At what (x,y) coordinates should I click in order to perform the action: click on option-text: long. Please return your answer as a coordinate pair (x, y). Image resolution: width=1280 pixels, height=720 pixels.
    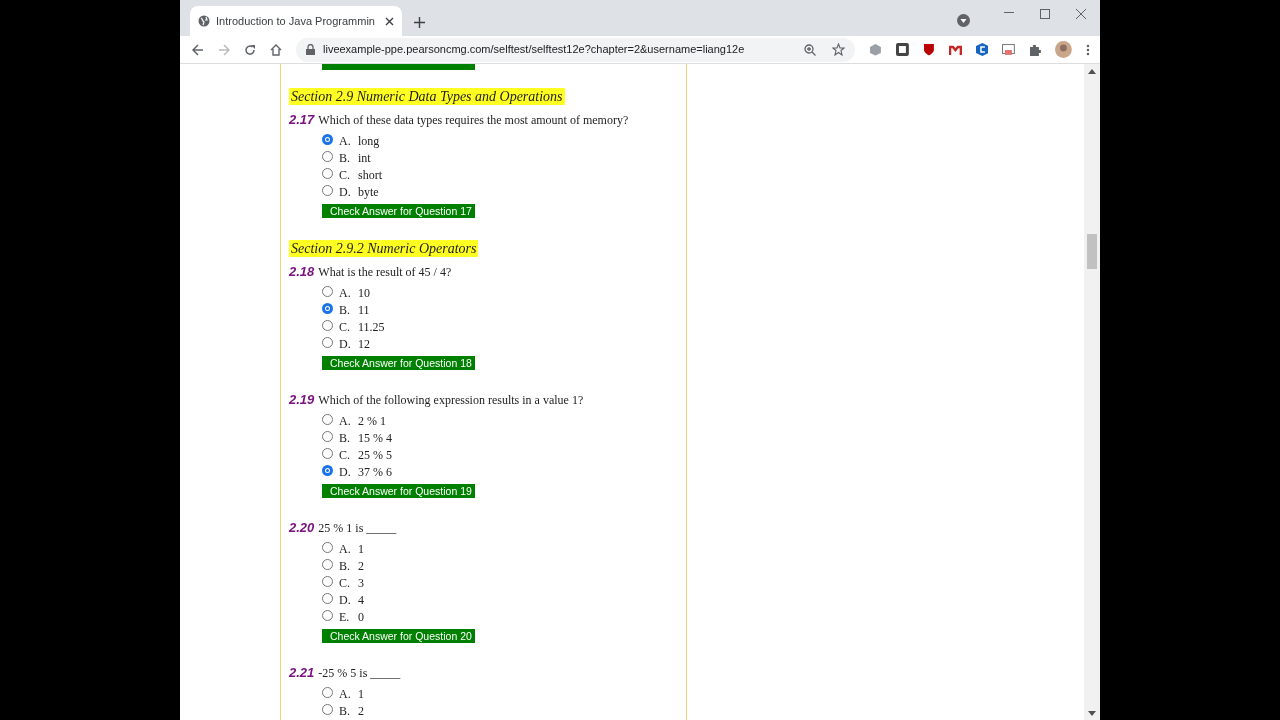
    Looking at the image, I should click on (369, 141).